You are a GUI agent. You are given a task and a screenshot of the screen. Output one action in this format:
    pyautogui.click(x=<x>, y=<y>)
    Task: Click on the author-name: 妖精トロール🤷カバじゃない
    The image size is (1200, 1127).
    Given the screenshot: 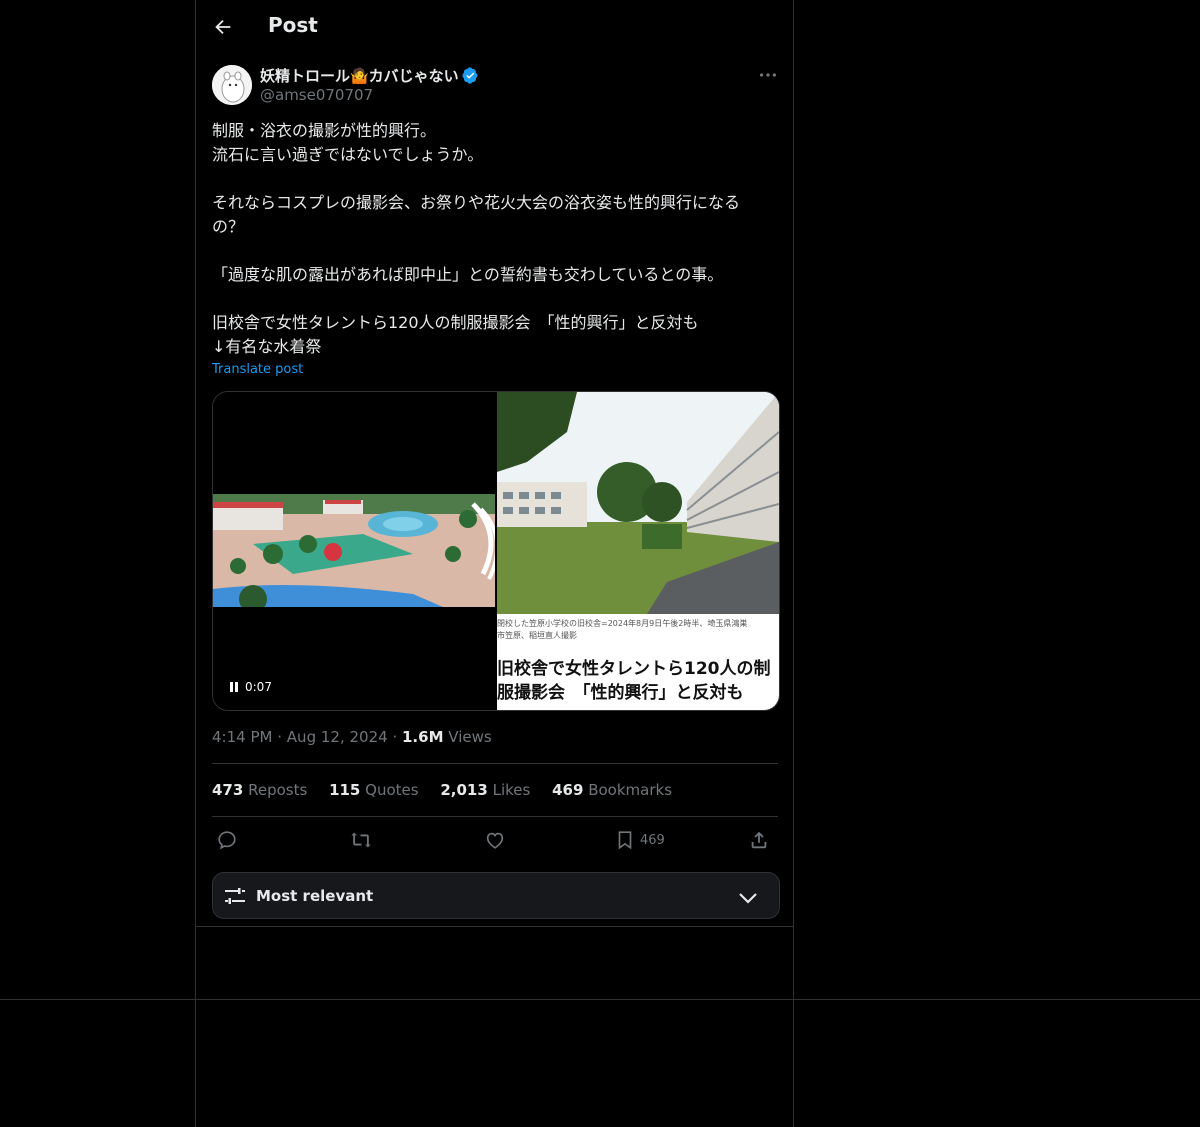 What is the action you would take?
    pyautogui.click(x=369, y=75)
    